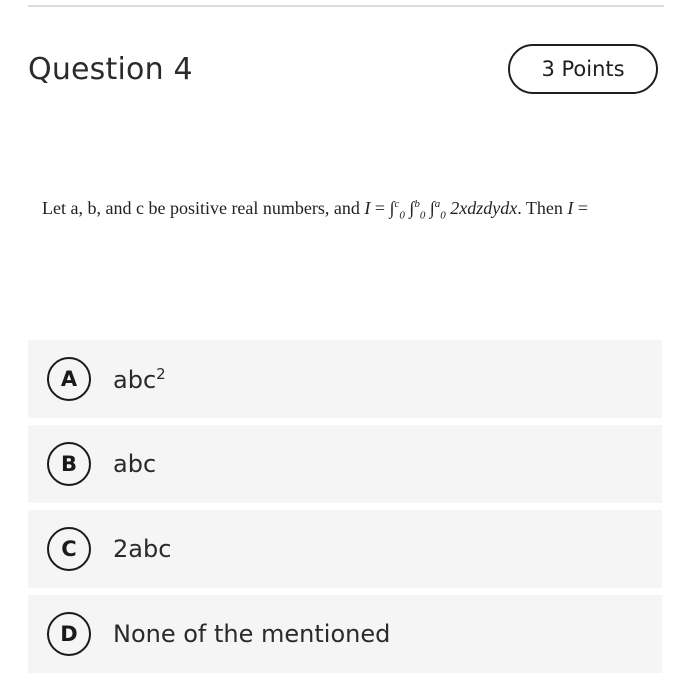 This screenshot has height=700, width=692. What do you see at coordinates (161, 373) in the screenshot?
I see `option-a-exponent: 2` at bounding box center [161, 373].